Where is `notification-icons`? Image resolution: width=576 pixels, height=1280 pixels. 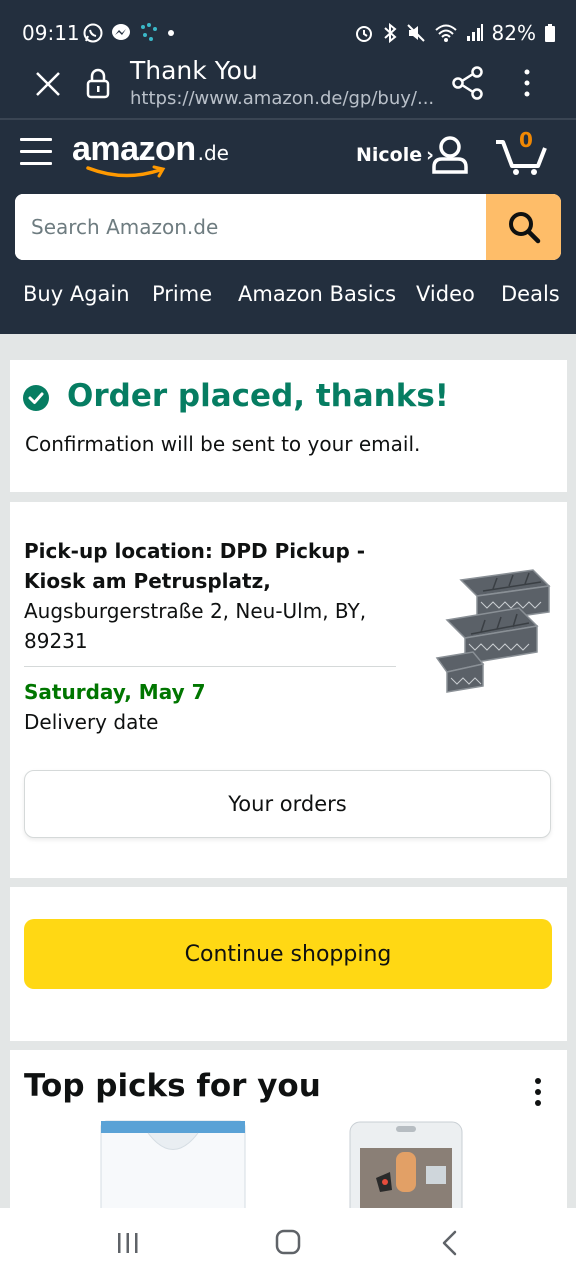
notification-icons is located at coordinates (129, 33).